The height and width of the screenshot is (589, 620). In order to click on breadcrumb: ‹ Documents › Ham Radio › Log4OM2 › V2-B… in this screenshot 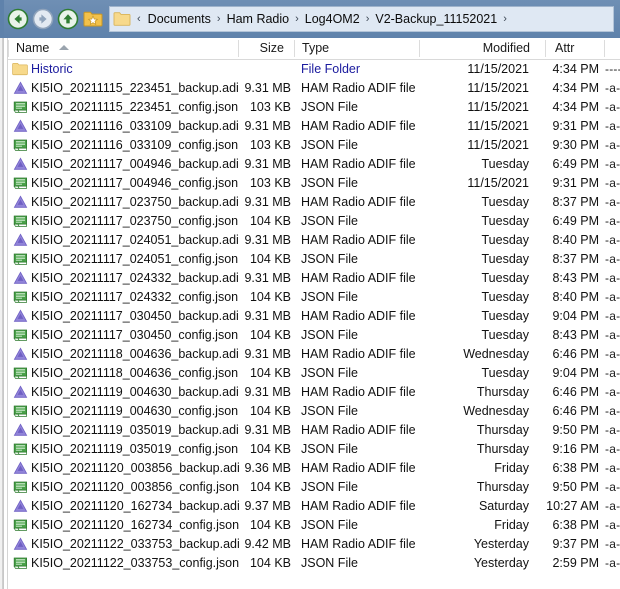, I will do `click(320, 19)`.